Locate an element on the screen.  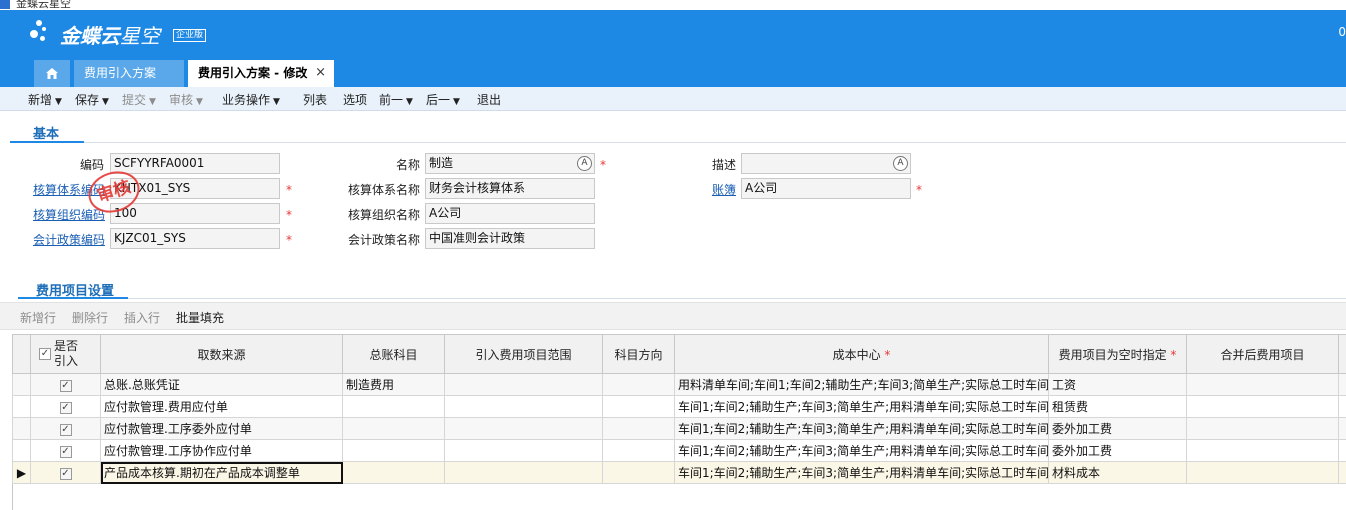
policy-name-field: 中国准则会计政策 is located at coordinates (510, 238).